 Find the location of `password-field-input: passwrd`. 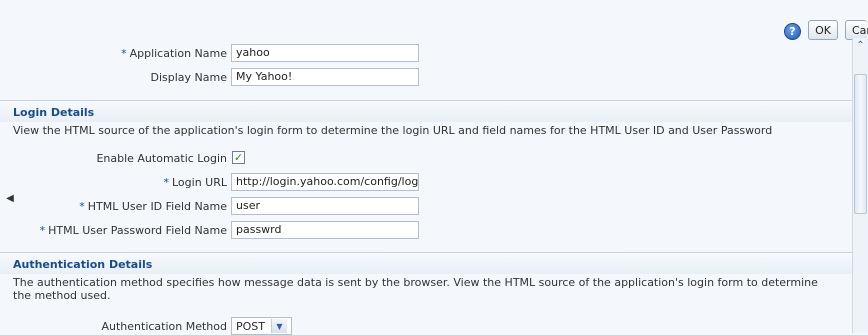

password-field-input: passwrd is located at coordinates (325, 230).